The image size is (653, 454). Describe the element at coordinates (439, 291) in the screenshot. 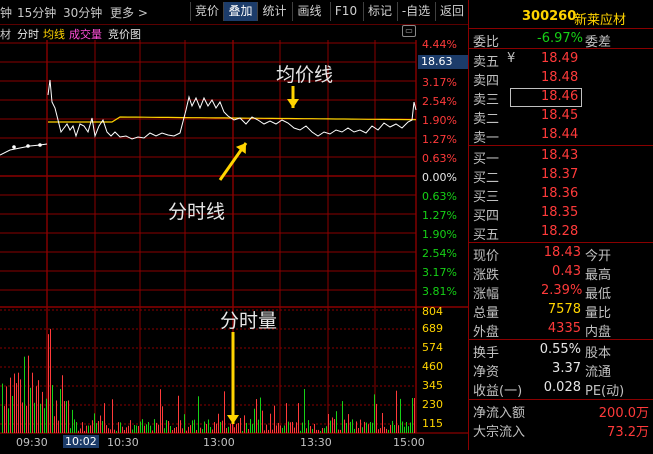

I see `axis-pct-label: 3.81%` at that location.